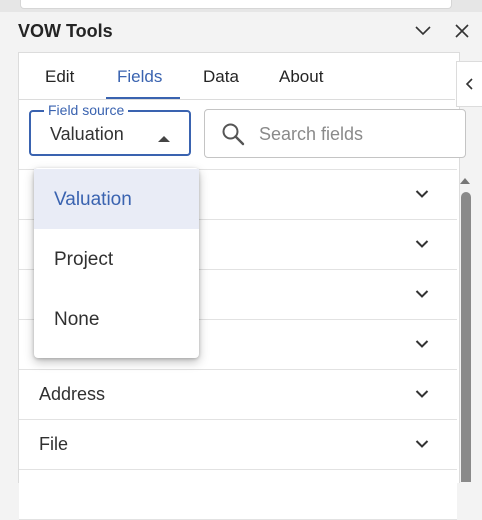 This screenshot has width=482, height=520. Describe the element at coordinates (238, 445) in the screenshot. I see `field-group-row-file: File` at that location.